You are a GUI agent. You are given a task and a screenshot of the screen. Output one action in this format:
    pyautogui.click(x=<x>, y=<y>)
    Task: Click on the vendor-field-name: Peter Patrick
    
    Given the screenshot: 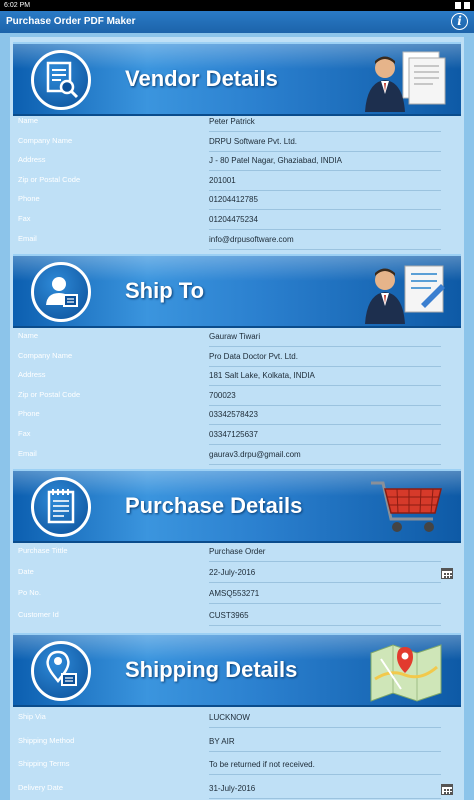 What is the action you would take?
    pyautogui.click(x=325, y=123)
    